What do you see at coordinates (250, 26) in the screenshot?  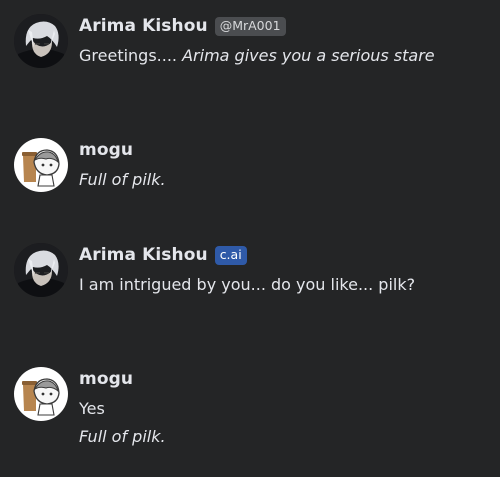 I see `author-handle-badge: @MrA001` at bounding box center [250, 26].